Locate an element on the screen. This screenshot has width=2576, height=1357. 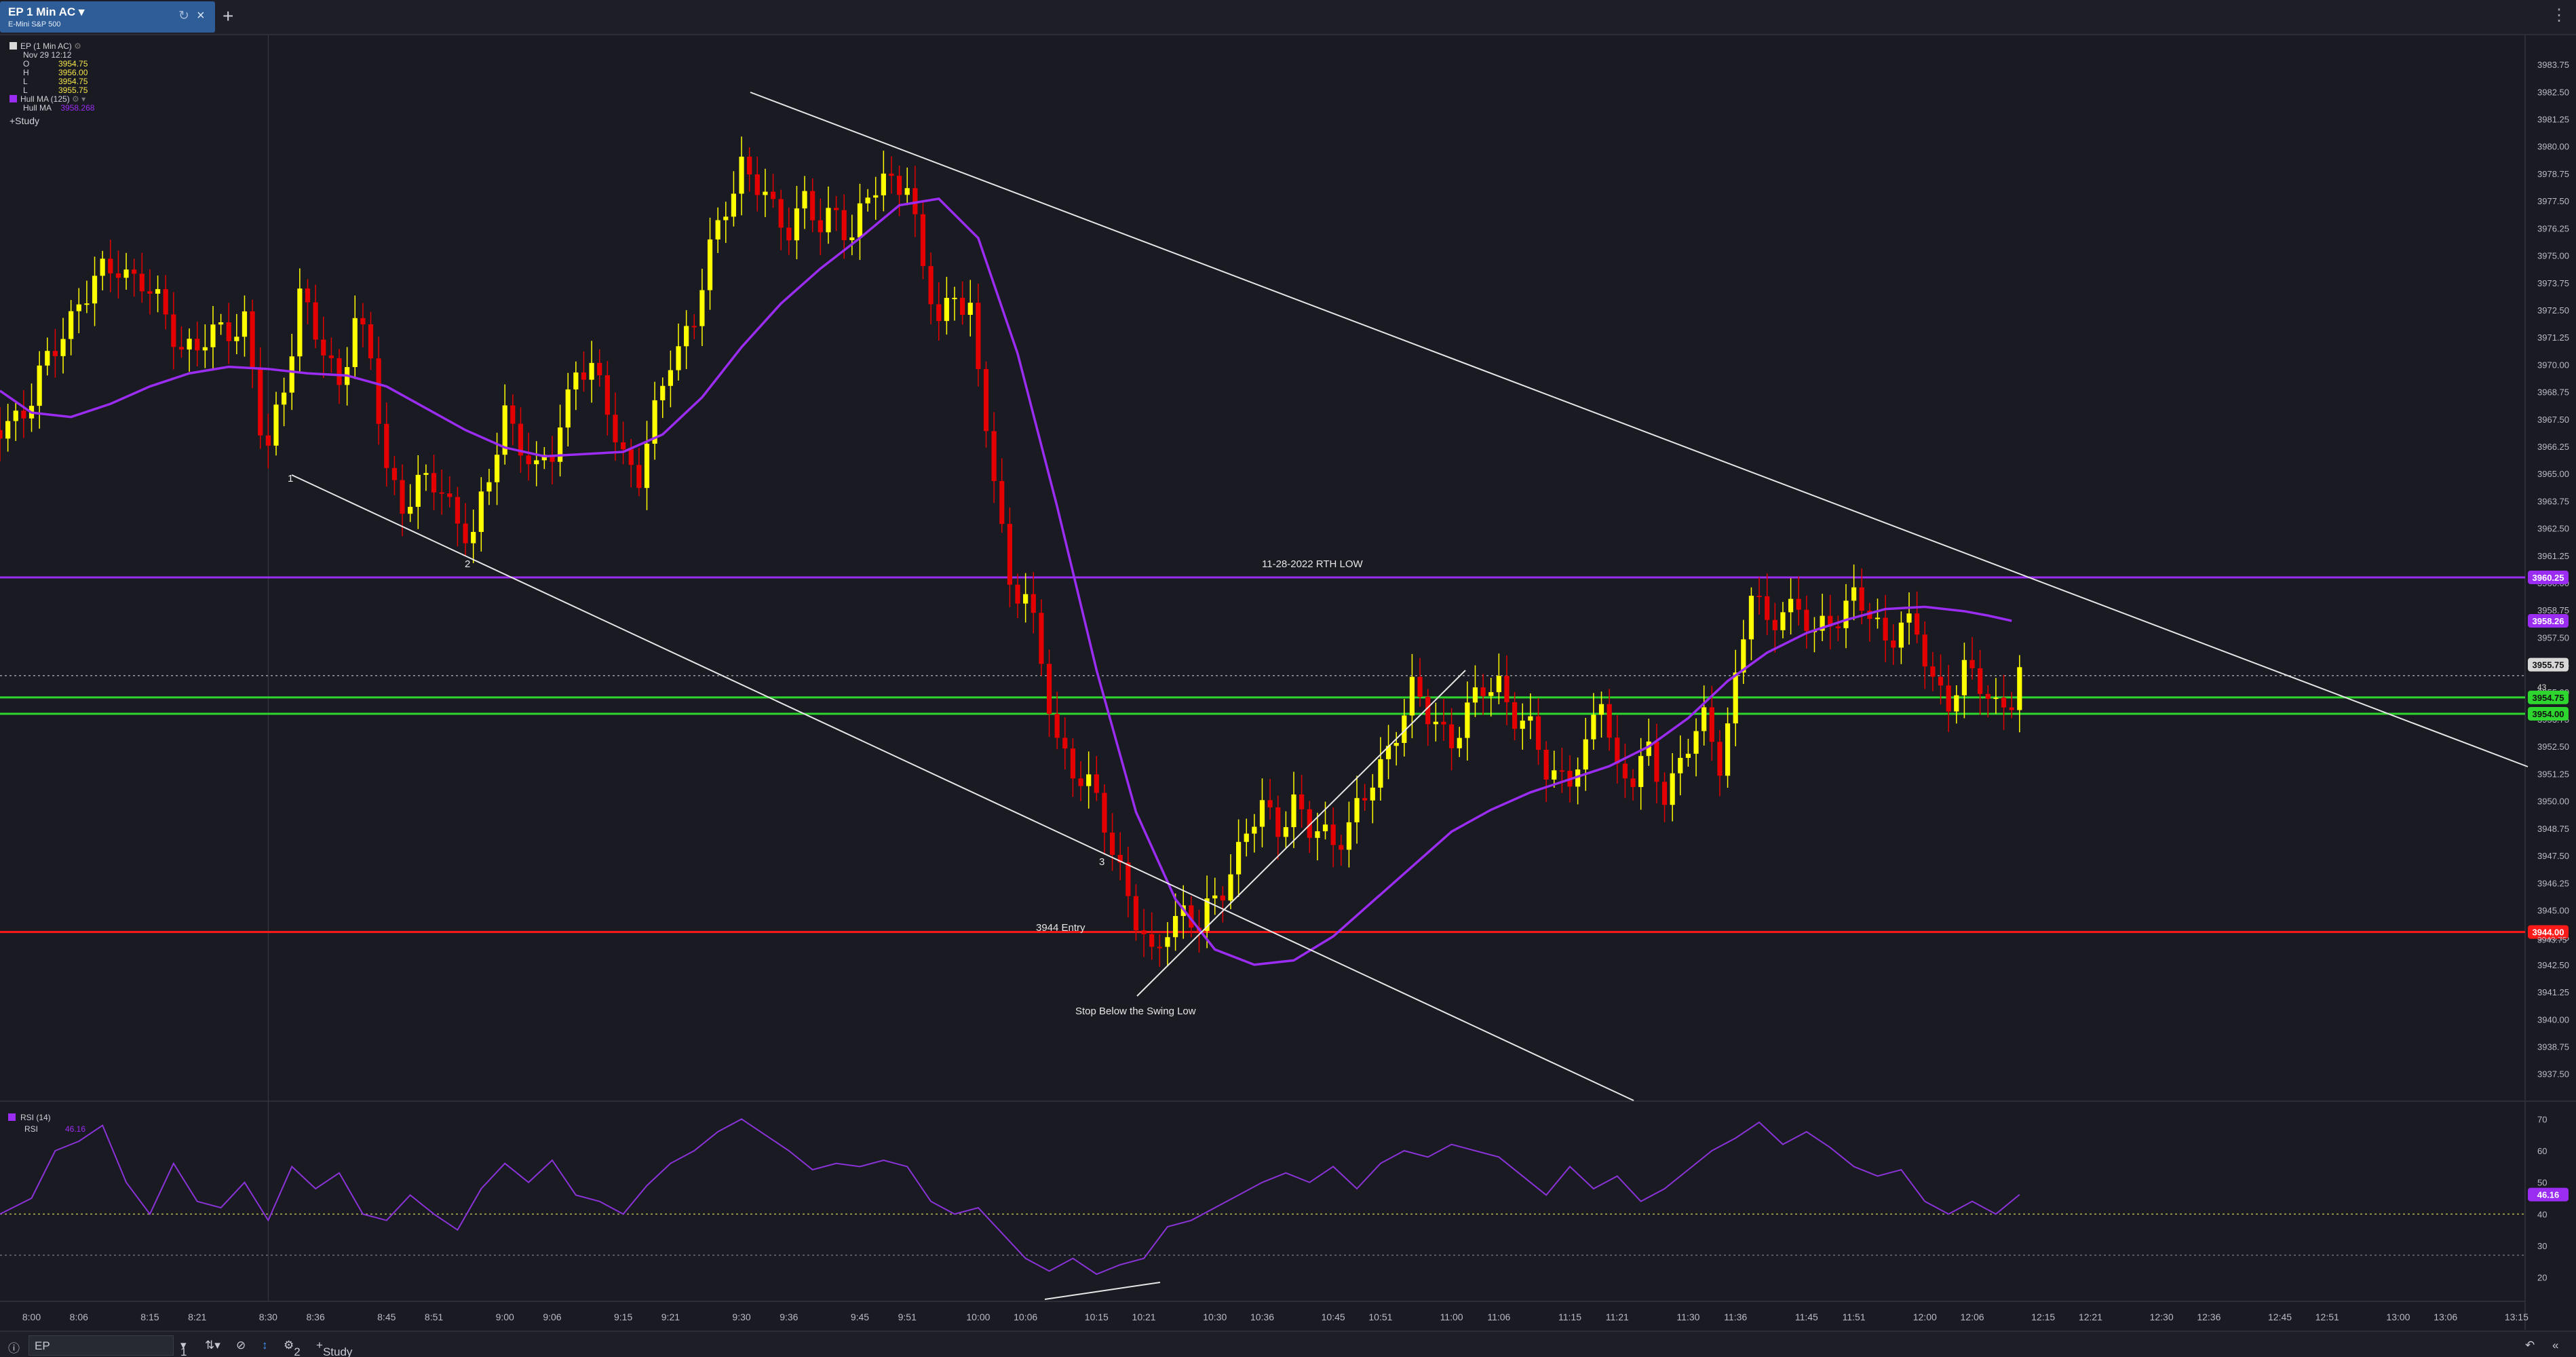
y-tick-label: 3971.25 is located at coordinates (2553, 337).